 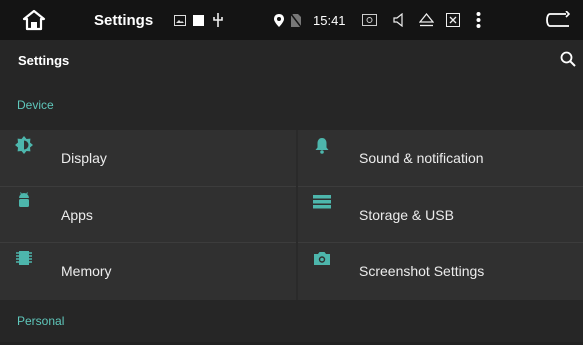 I want to click on search-icon, so click(x=568, y=59).